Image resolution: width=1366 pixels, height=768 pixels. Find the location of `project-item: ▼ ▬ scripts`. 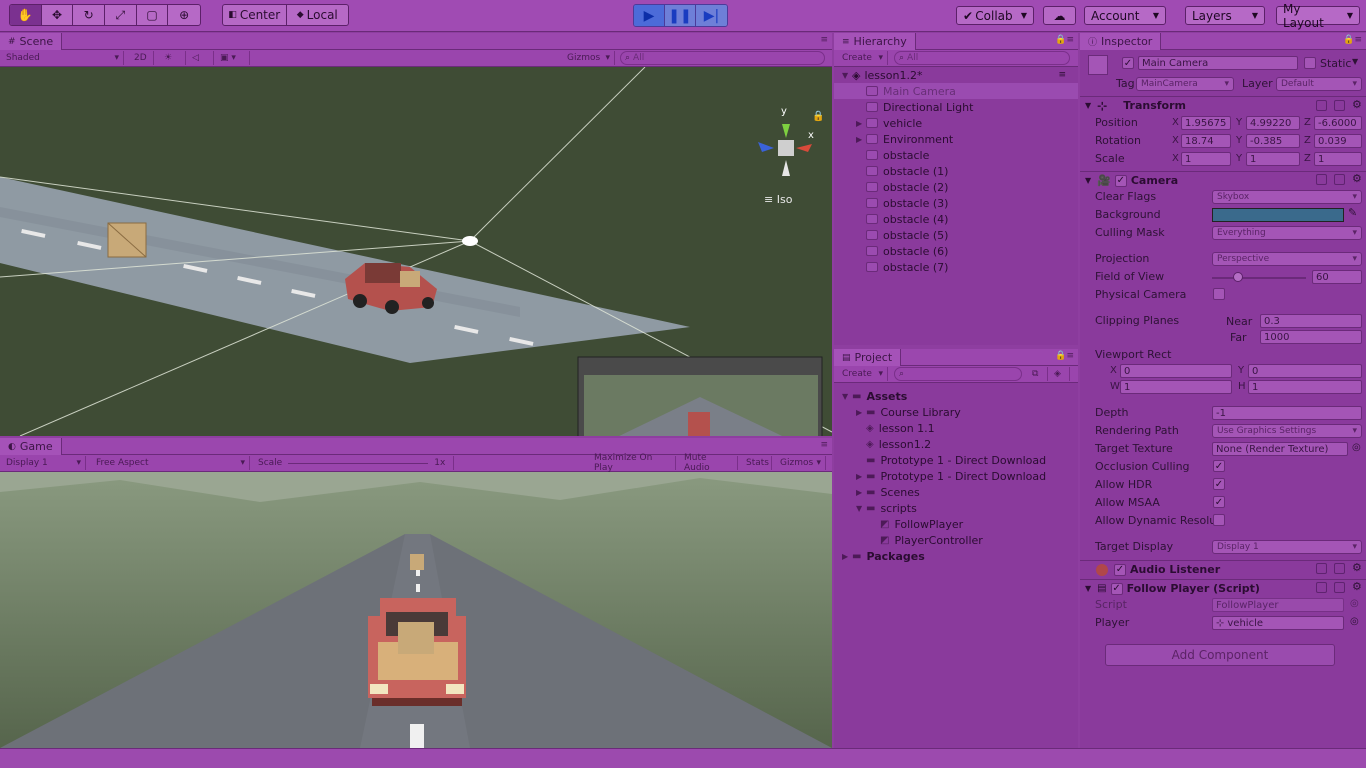

project-item: ▼ ▬ scripts is located at coordinates (967, 508).